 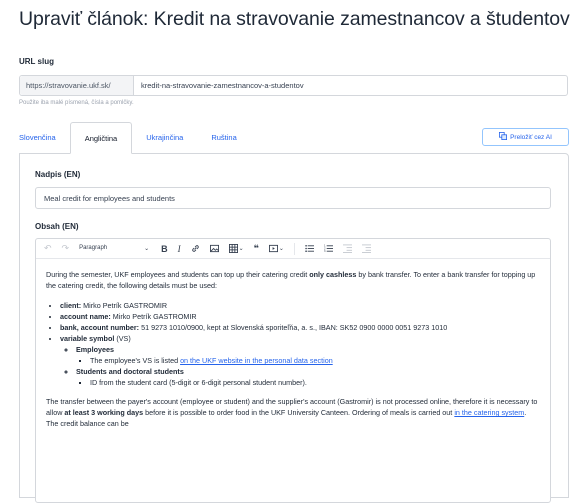 What do you see at coordinates (147, 249) in the screenshot?
I see `chevron-down-icon: ⌄` at bounding box center [147, 249].